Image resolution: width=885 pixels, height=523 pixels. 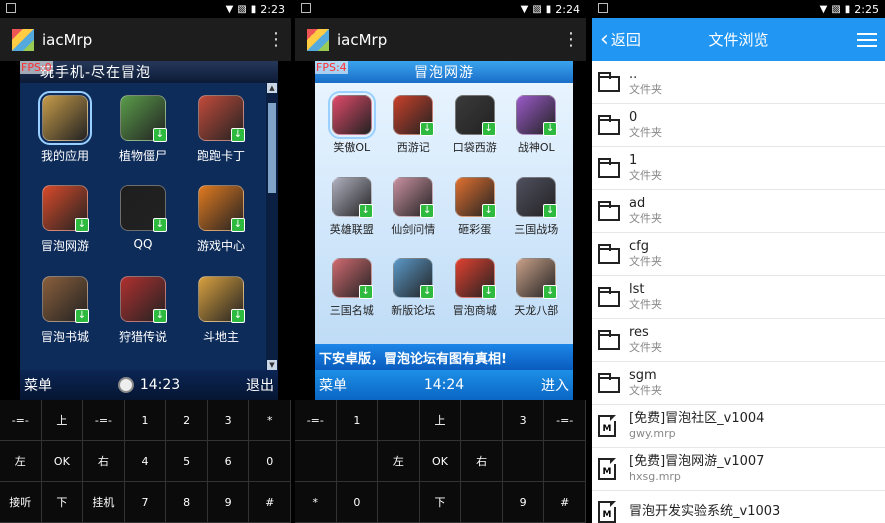 I want to click on scroll-down-icon: ▼, so click(x=272, y=365).